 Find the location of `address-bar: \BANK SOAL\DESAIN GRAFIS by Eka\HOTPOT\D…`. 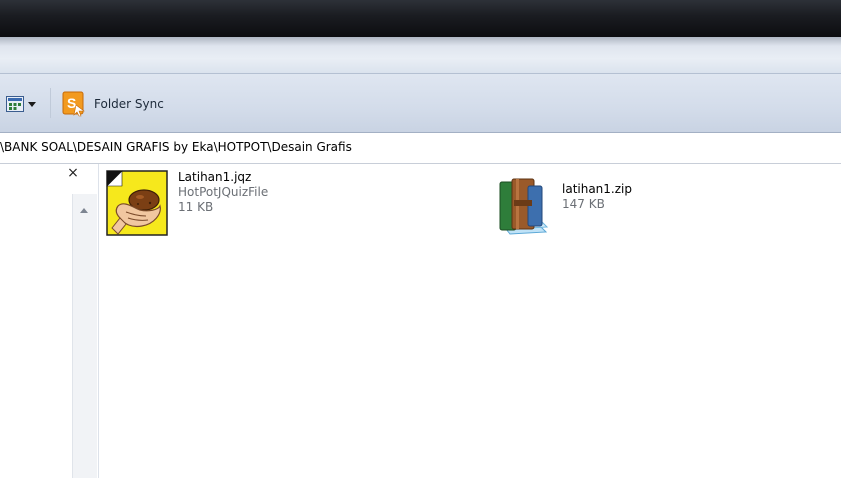

address-bar: \BANK SOAL\DESAIN GRAFIS by Eka\HOTPOT\D… is located at coordinates (420, 148).